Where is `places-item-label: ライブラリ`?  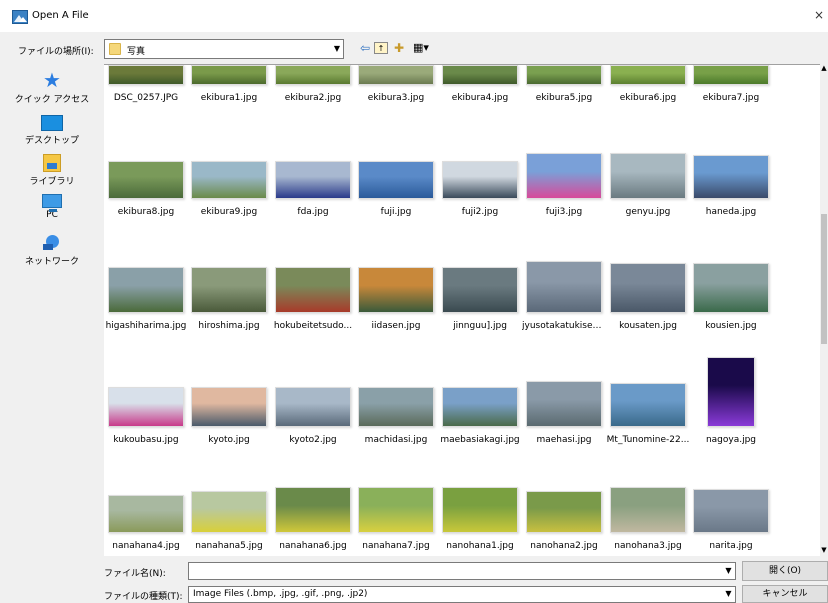
places-item-label: ライブラリ is located at coordinates (52, 182).